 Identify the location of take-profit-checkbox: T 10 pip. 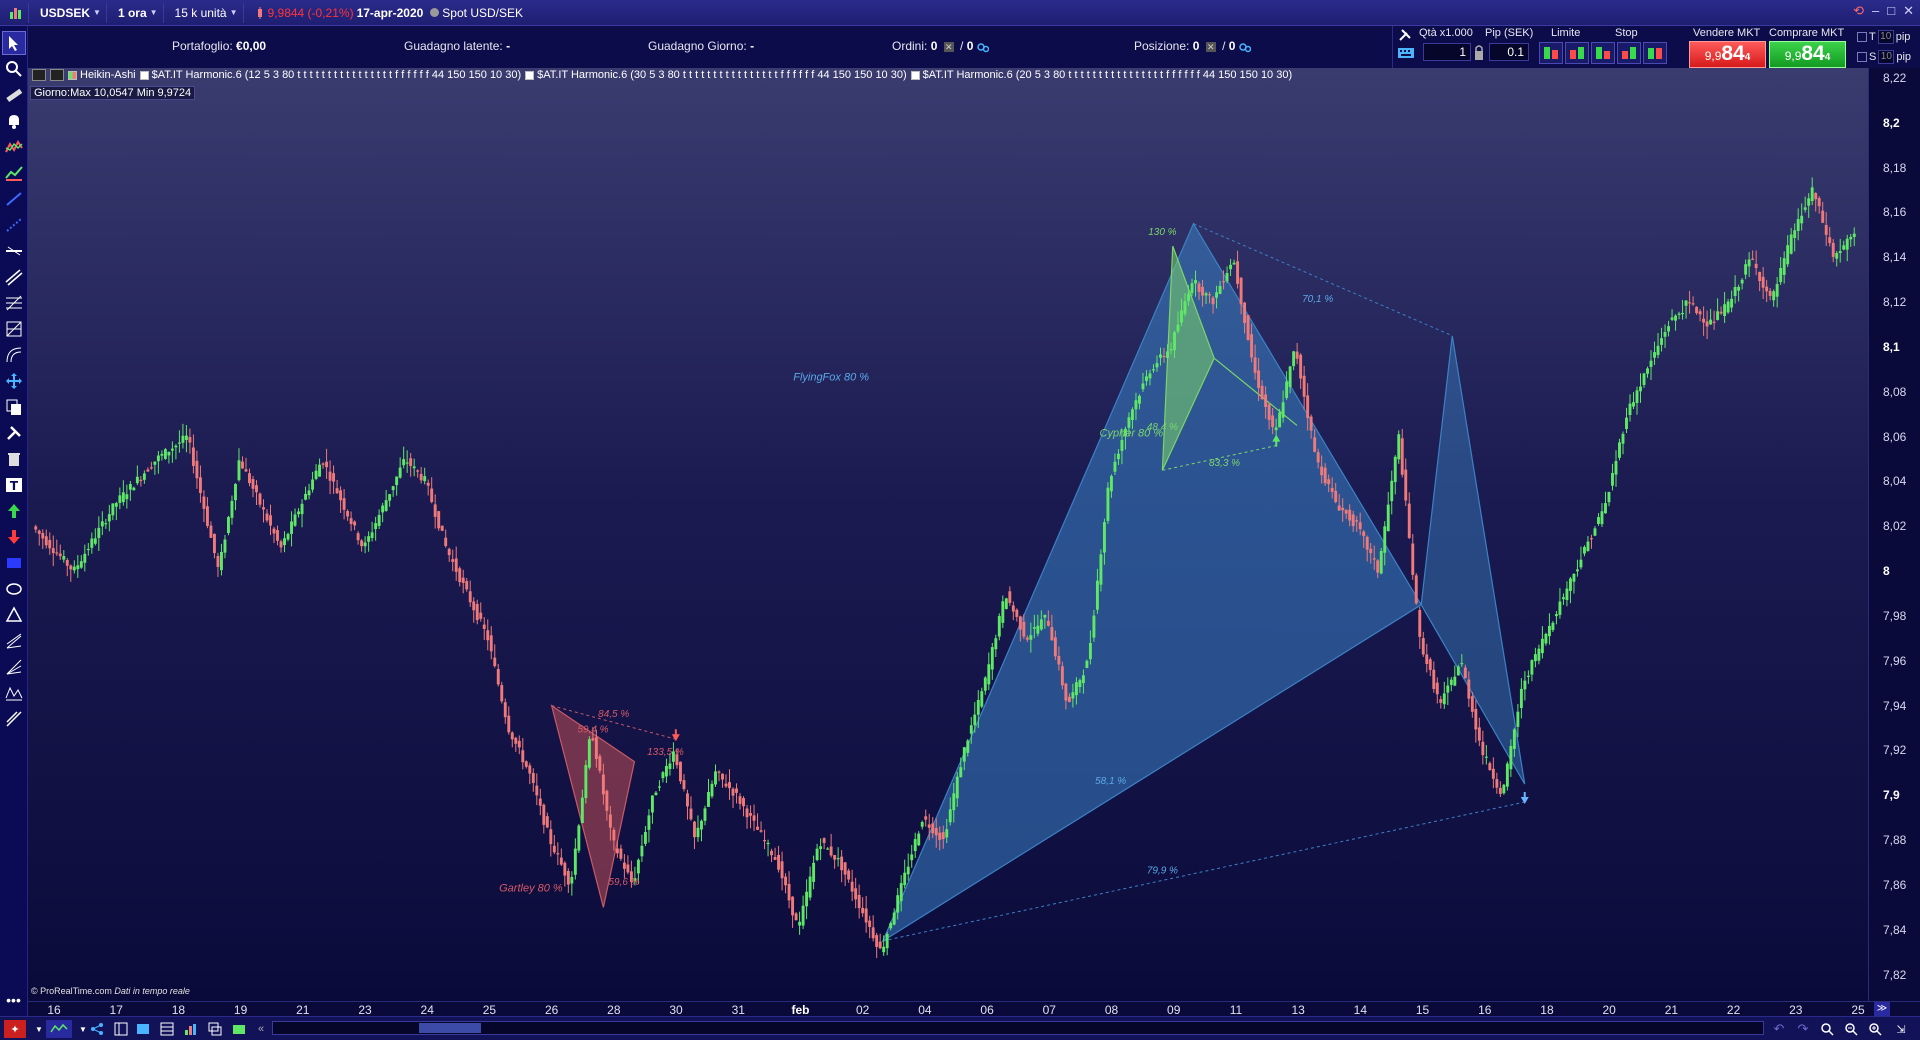
(1883, 37).